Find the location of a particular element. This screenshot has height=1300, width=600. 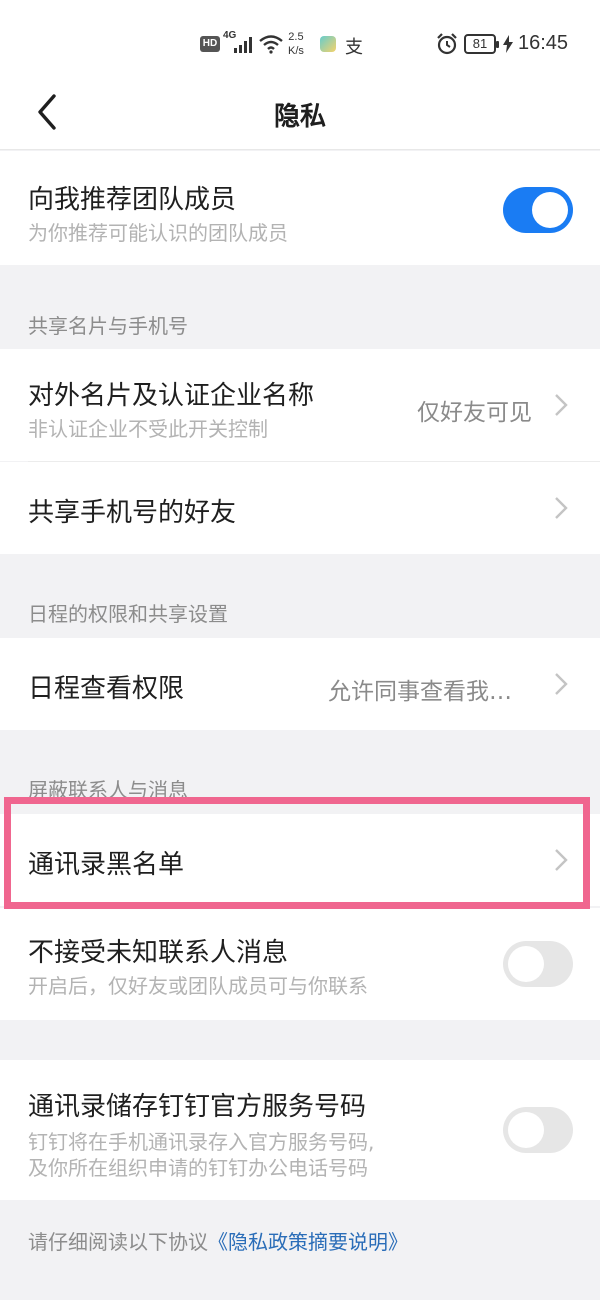

navigation-bar: 隐私 is located at coordinates (300, 120).